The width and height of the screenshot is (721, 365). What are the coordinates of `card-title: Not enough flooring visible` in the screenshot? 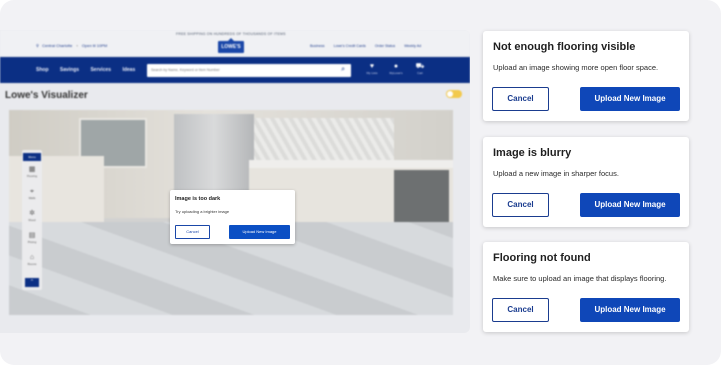 It's located at (564, 47).